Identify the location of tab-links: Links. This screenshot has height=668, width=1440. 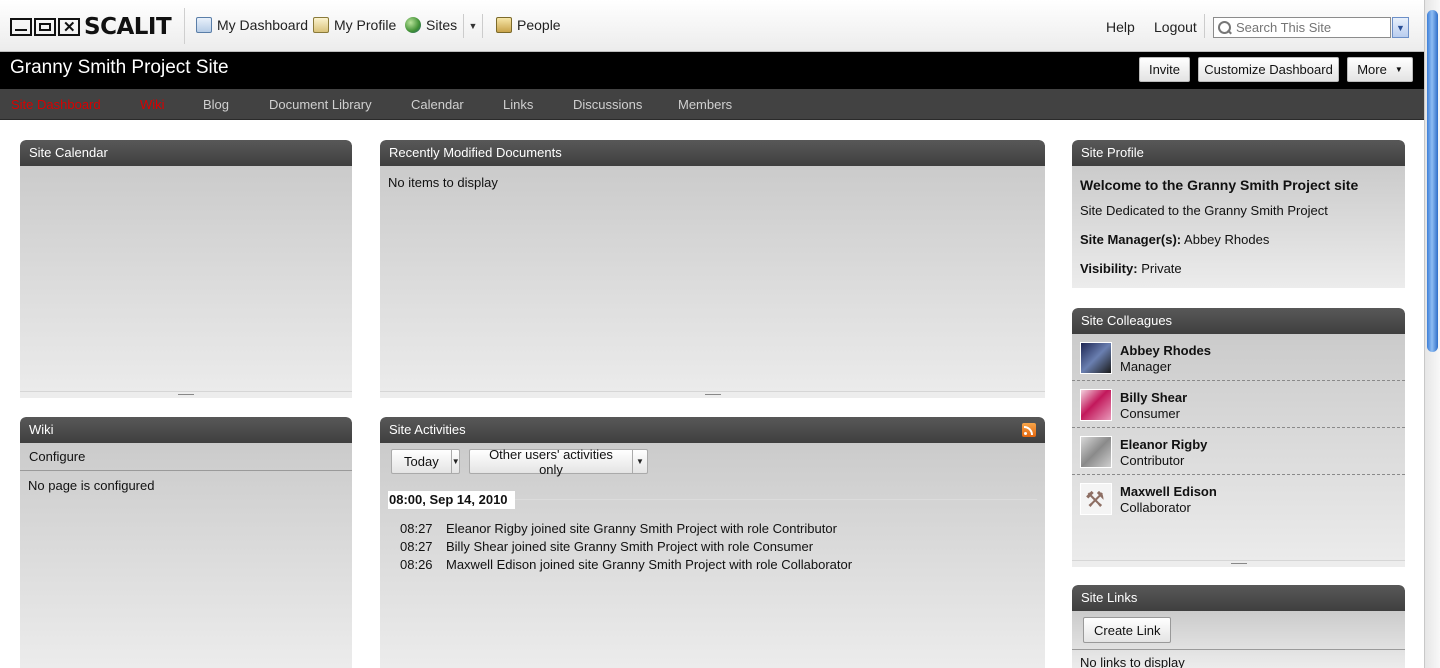
(518, 104).